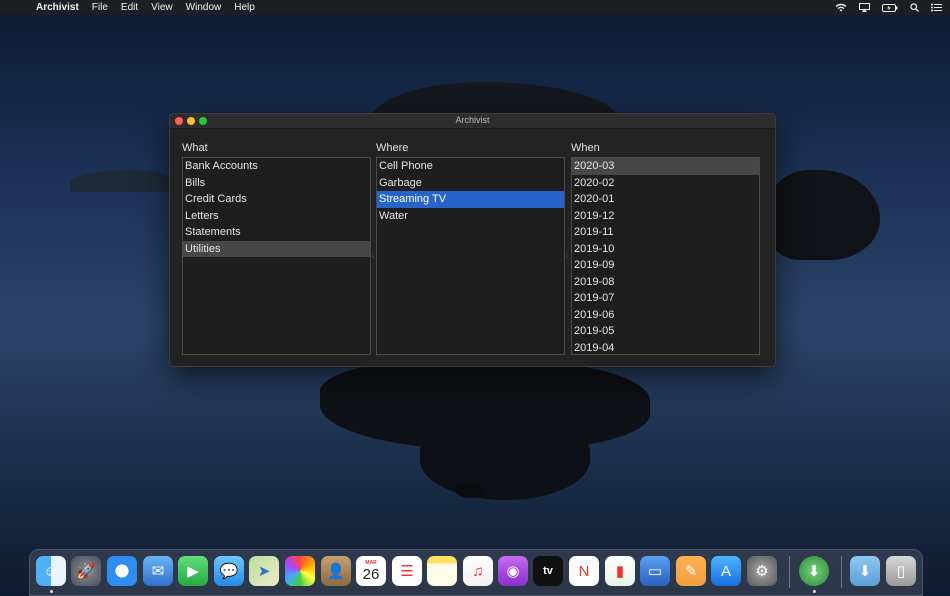 Image resolution: width=950 pixels, height=596 pixels. Describe the element at coordinates (548, 571) in the screenshot. I see `tv-icon: tv` at that location.